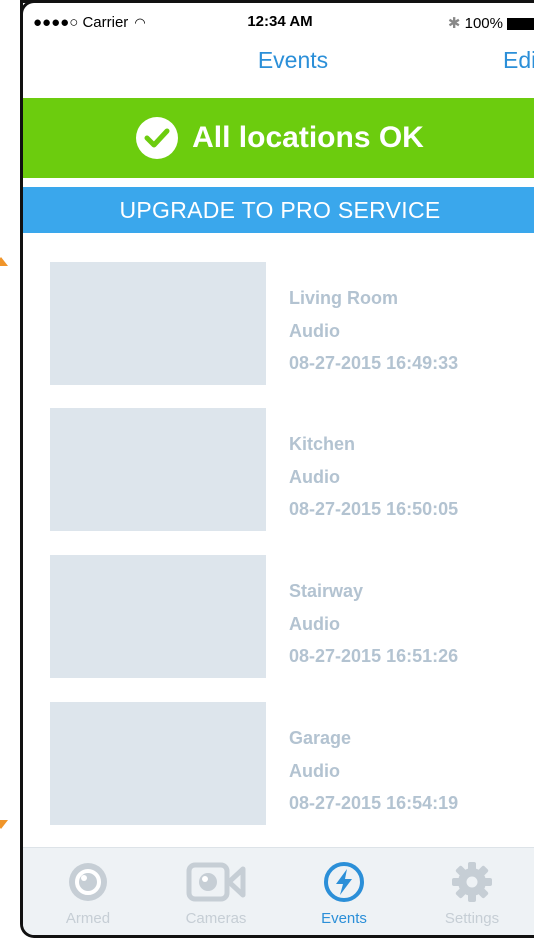  I want to click on tab-settings-label: Settings, so click(472, 918).